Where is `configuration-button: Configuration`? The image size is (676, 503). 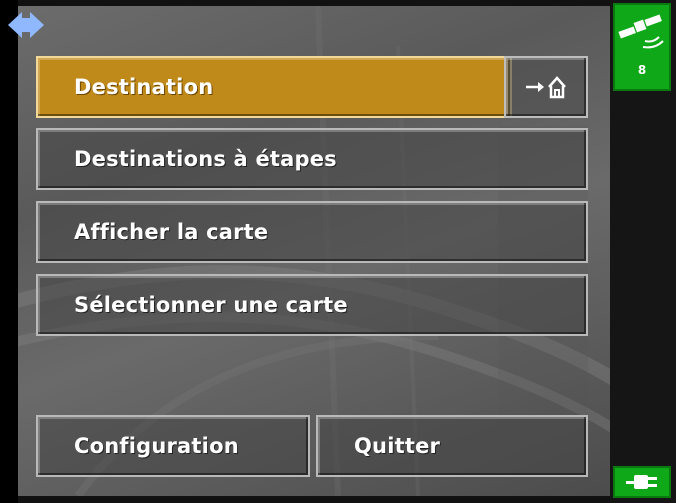 configuration-button: Configuration is located at coordinates (173, 446).